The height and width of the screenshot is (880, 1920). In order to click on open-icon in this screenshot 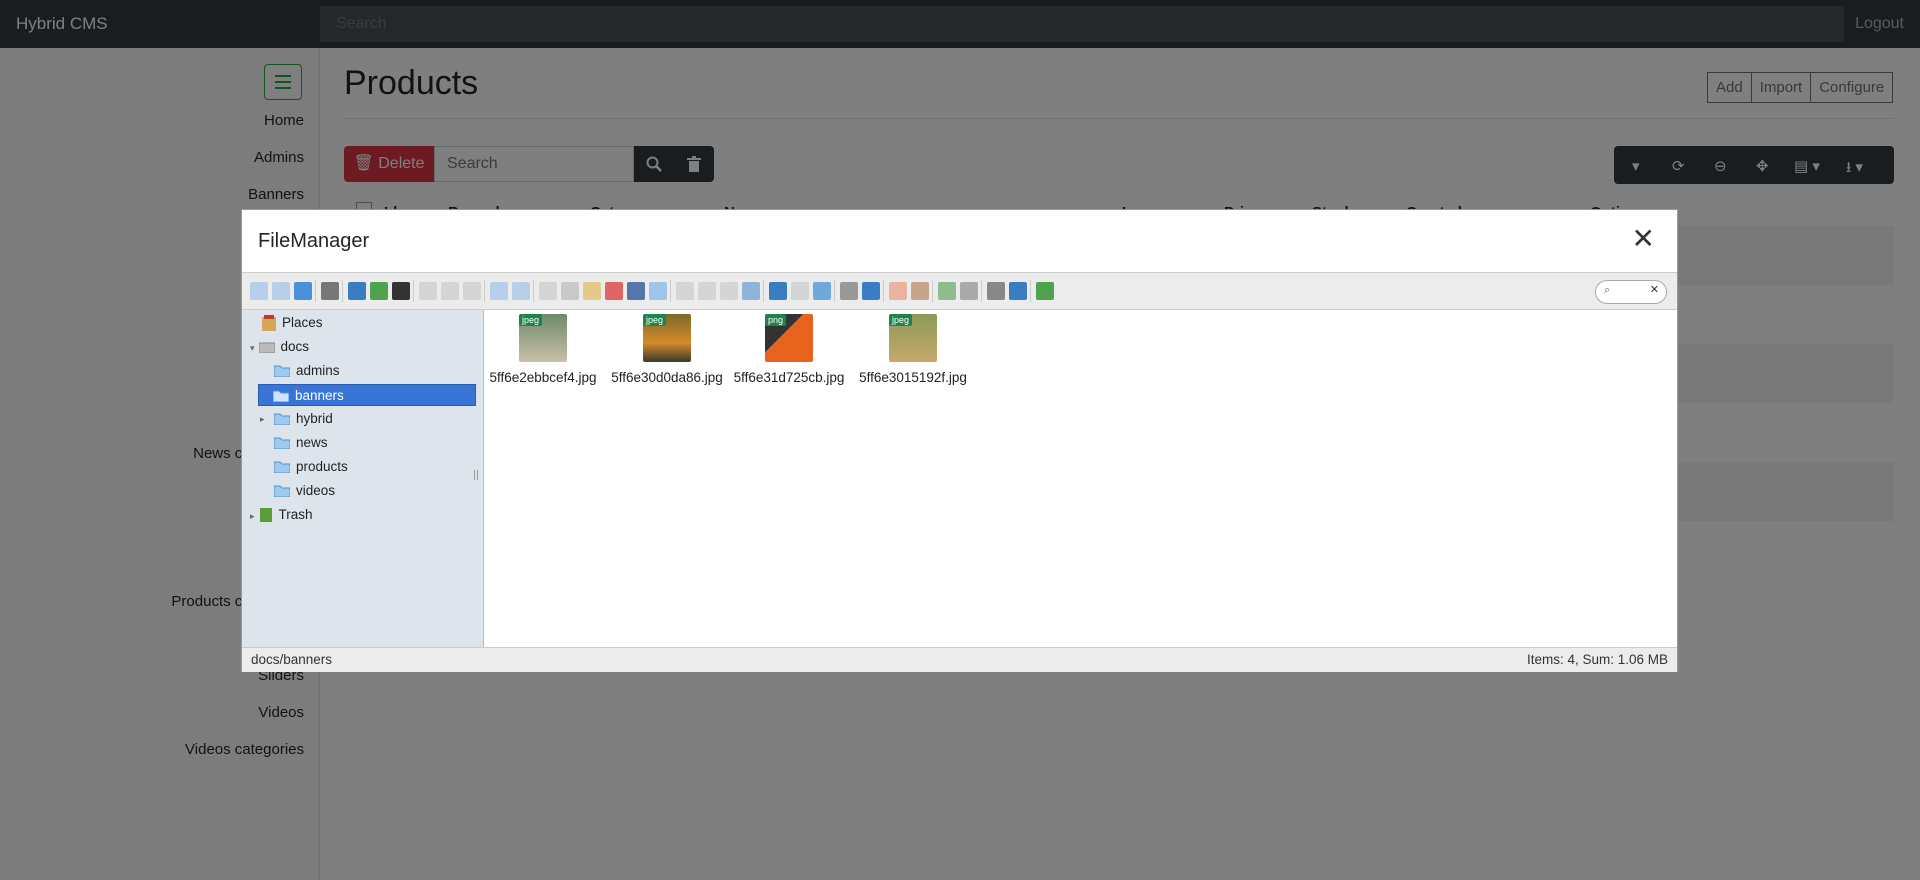, I will do `click(428, 291)`.